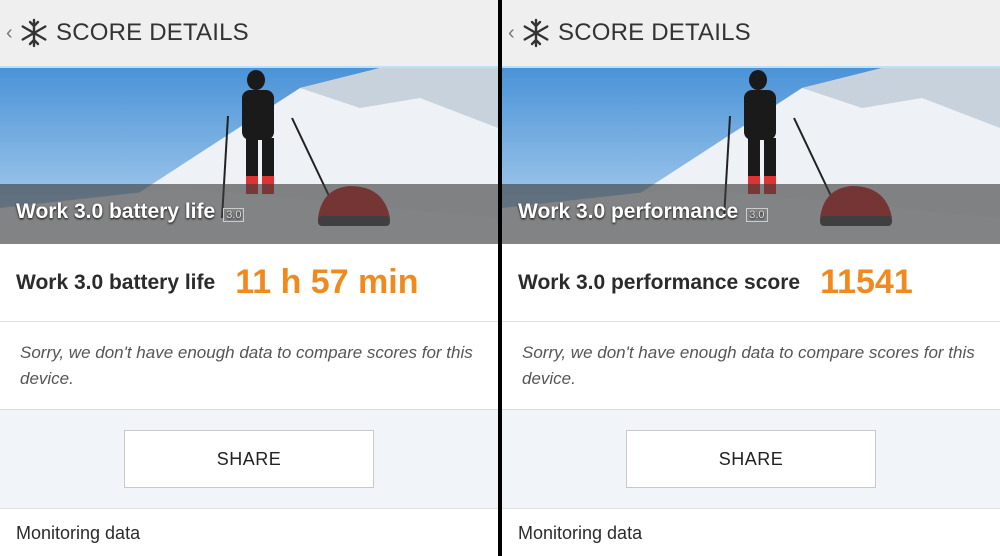 This screenshot has height=556, width=1000. I want to click on score-value: 11 h 57 min, so click(327, 282).